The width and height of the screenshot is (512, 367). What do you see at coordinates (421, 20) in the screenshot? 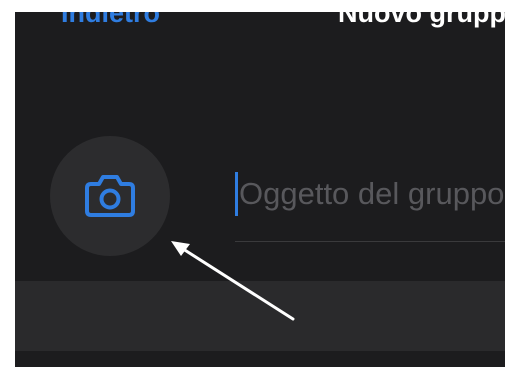
I see `page-title: Nuovo gruppo` at bounding box center [421, 20].